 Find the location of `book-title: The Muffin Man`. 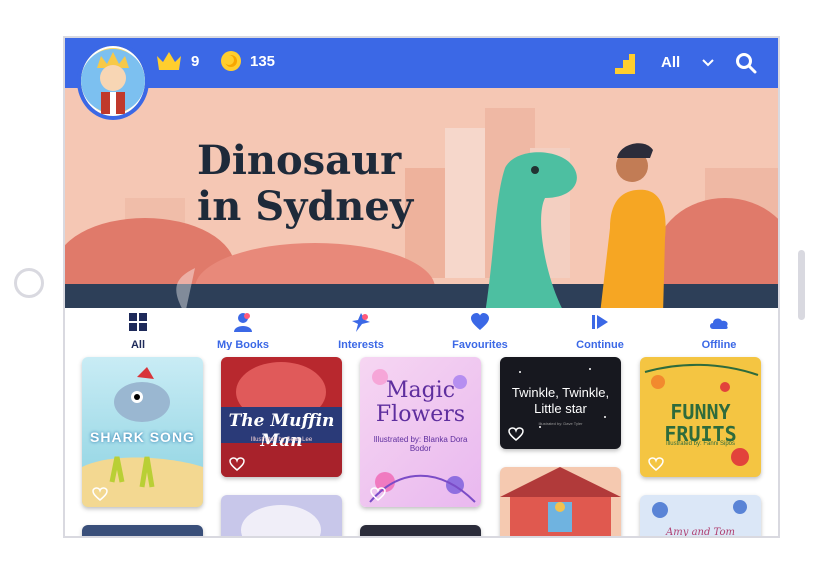

book-title: The Muffin Man is located at coordinates (281, 431).